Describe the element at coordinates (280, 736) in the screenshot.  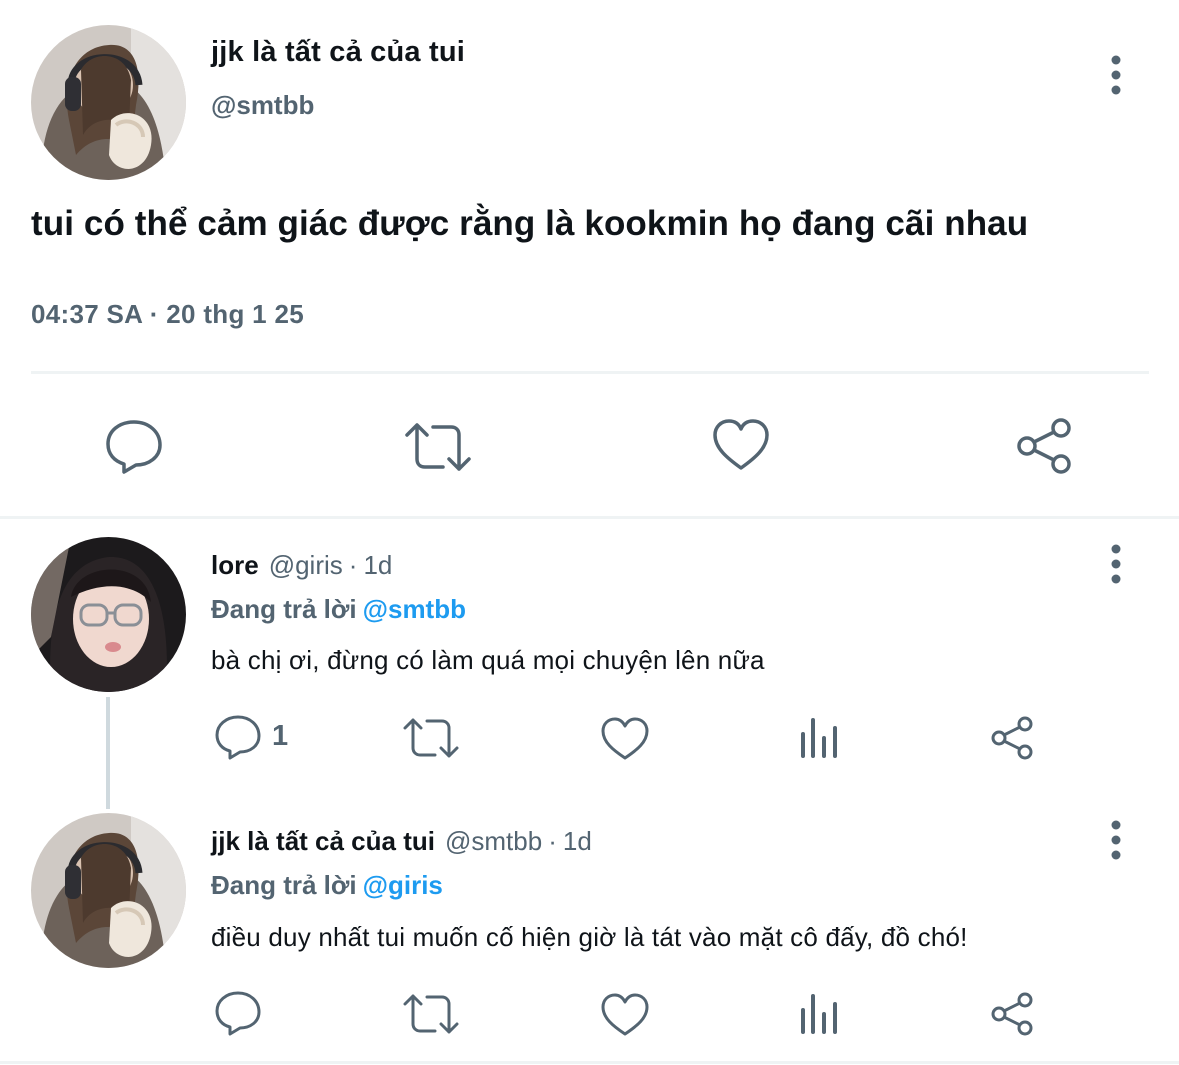
I see `reply-1-reply-count: 1` at that location.